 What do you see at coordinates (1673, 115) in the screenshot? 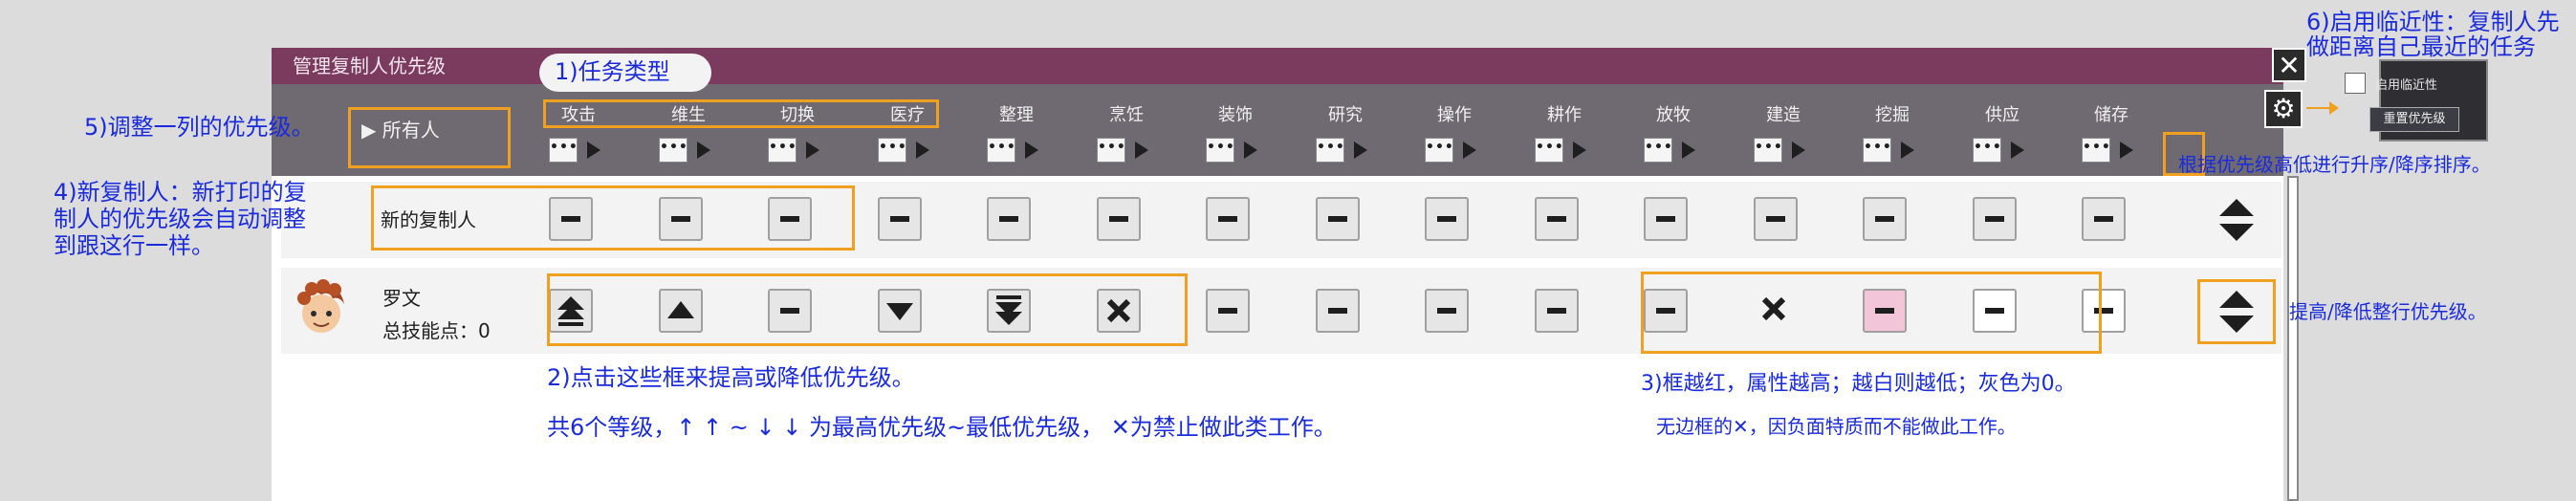
I see `job-header-10: 放牧` at bounding box center [1673, 115].